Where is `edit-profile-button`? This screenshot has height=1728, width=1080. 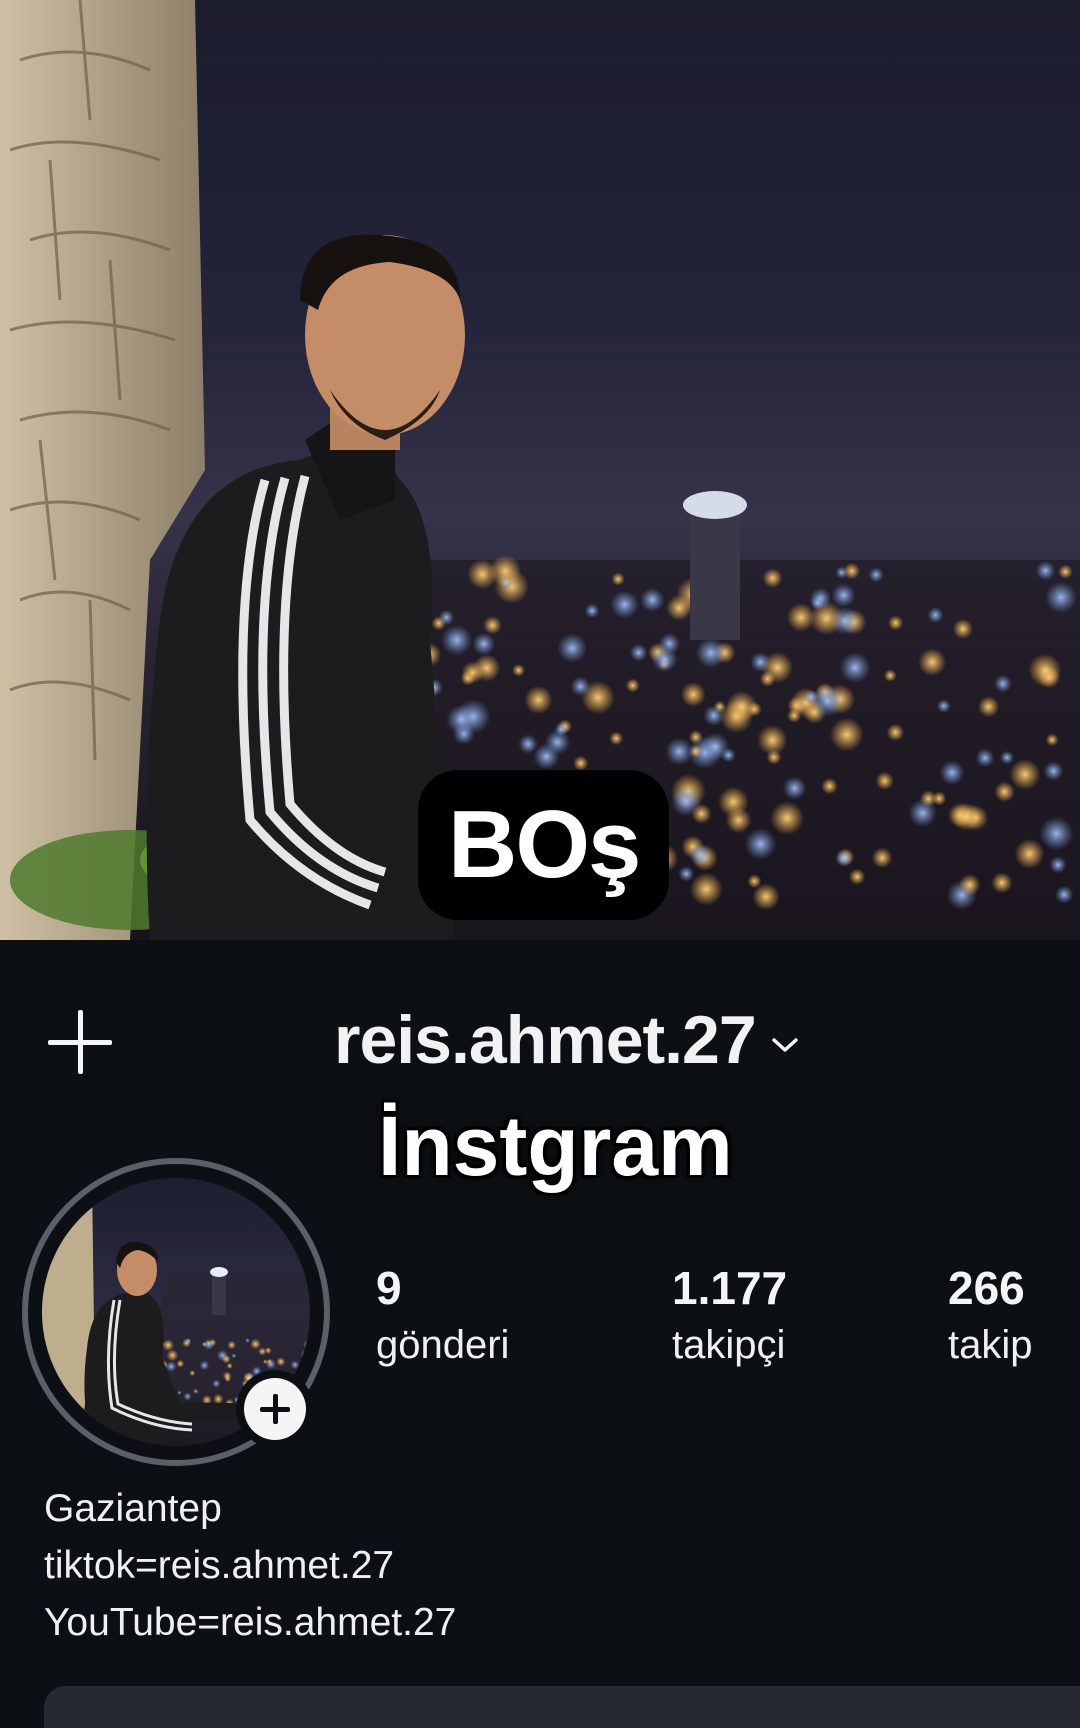
edit-profile-button is located at coordinates (562, 1707).